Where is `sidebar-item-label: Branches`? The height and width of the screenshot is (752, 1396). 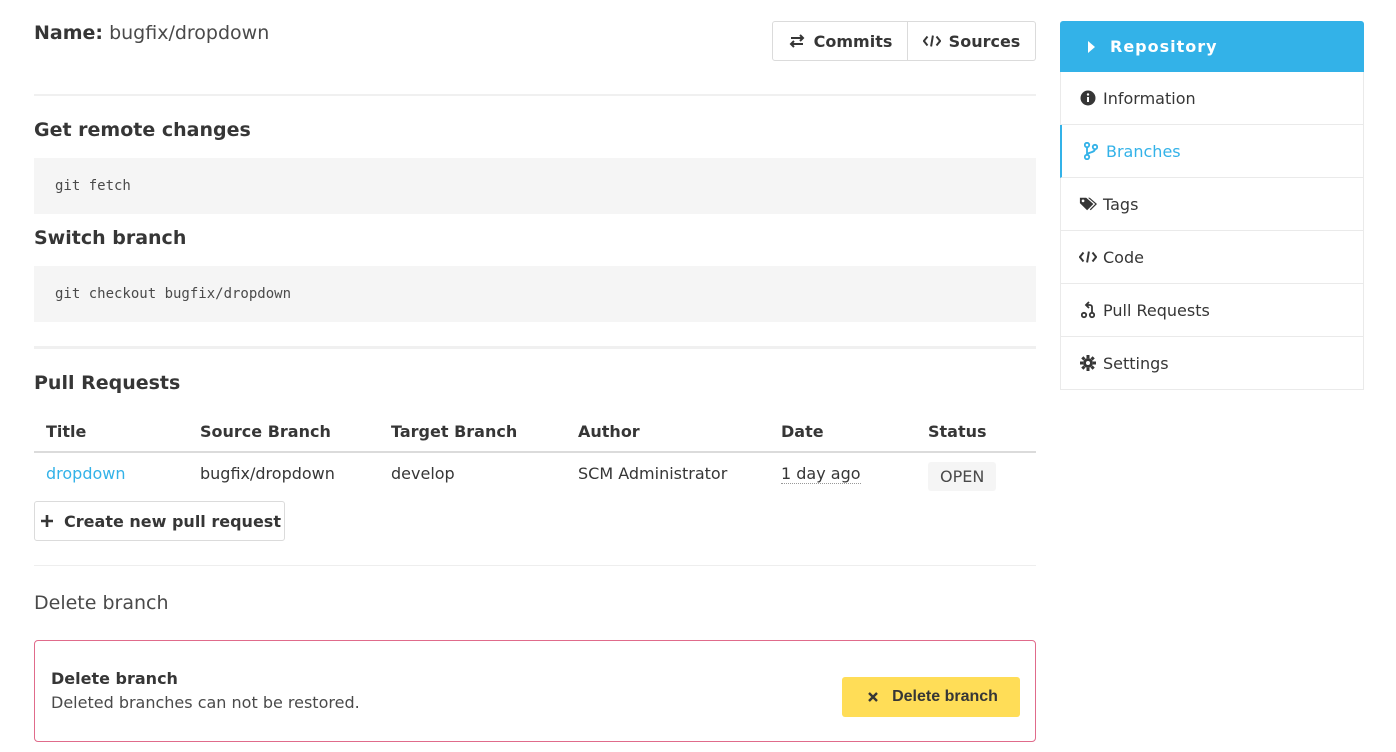 sidebar-item-label: Branches is located at coordinates (1143, 151).